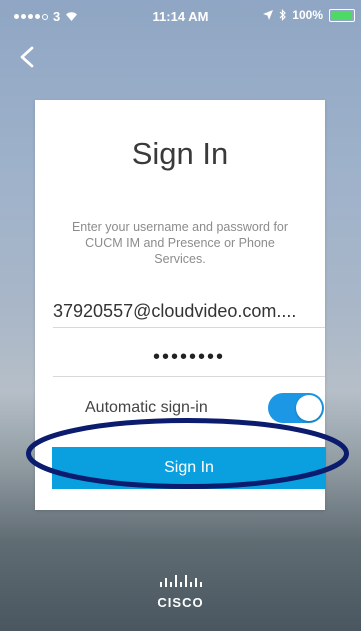  I want to click on chevron-left-icon, so click(27, 57).